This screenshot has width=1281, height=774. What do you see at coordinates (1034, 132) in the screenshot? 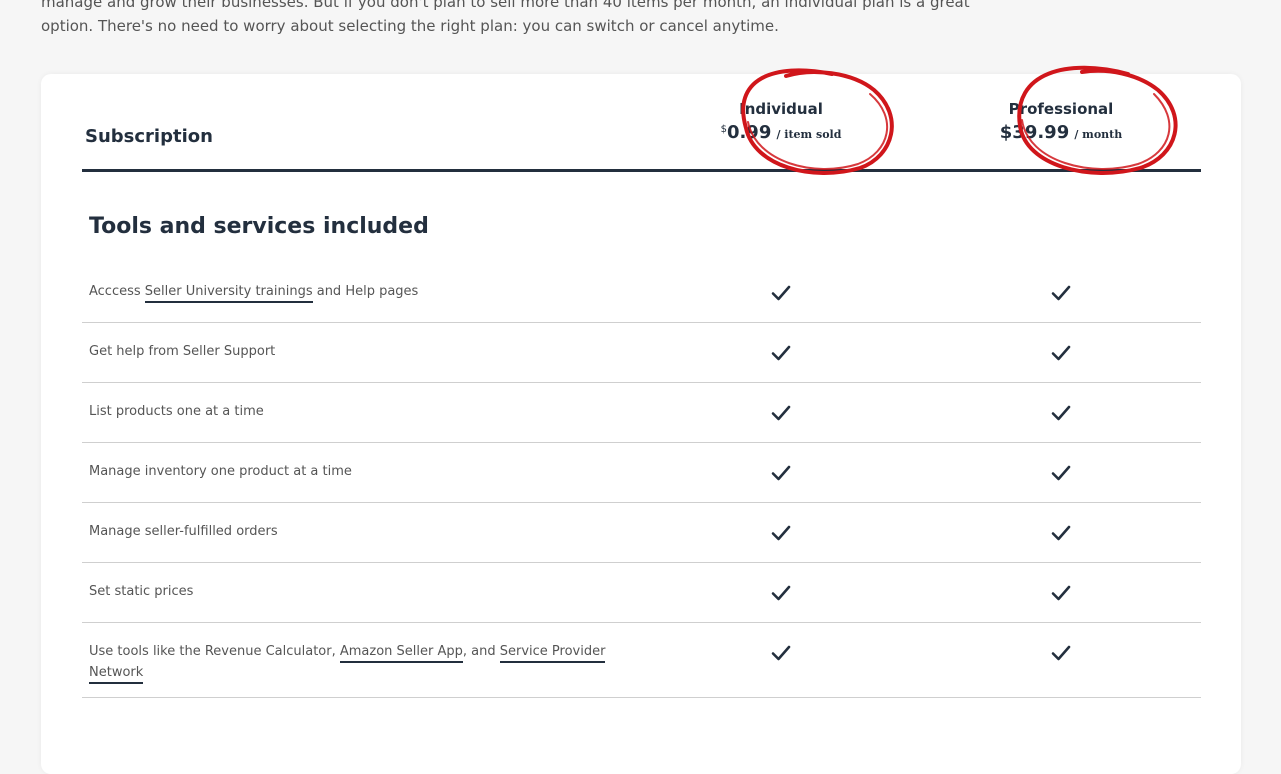
I see `plan-professional-price: $39.99` at bounding box center [1034, 132].